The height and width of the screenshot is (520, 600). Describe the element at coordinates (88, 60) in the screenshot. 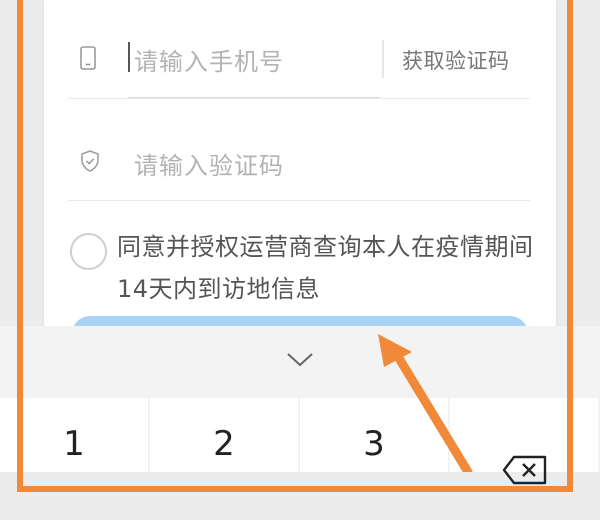

I see `phone-icon` at that location.